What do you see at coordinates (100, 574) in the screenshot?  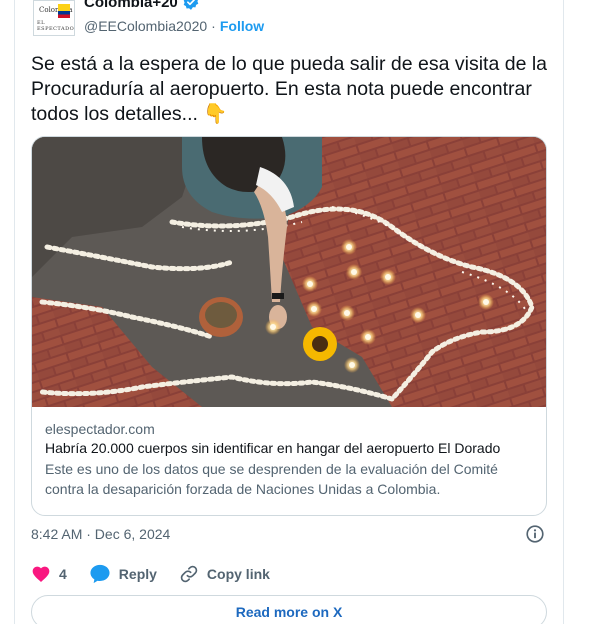 I see `reply-bubble-icon` at bounding box center [100, 574].